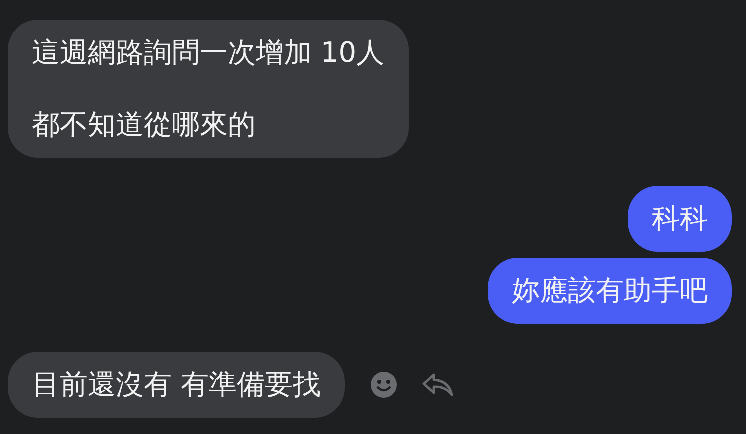 The width and height of the screenshot is (746, 434). What do you see at coordinates (176, 385) in the screenshot?
I see `message-text: 目前還沒有 有準備要找` at bounding box center [176, 385].